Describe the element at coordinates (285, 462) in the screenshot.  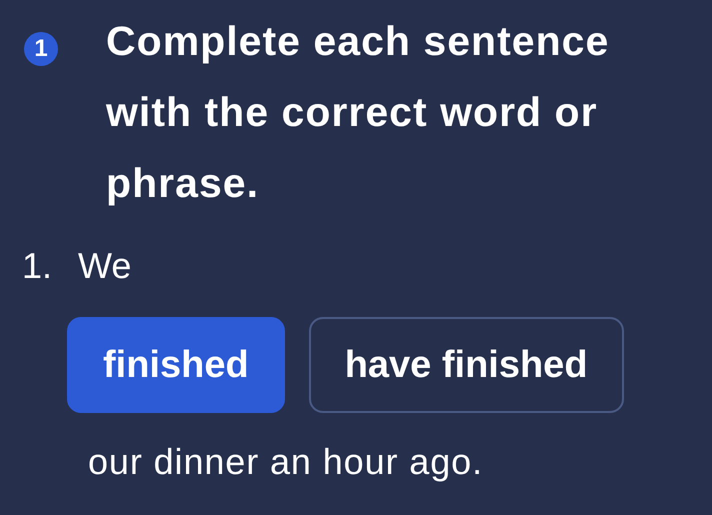
I see `sentence-end: our dinner an hour ago.` at that location.